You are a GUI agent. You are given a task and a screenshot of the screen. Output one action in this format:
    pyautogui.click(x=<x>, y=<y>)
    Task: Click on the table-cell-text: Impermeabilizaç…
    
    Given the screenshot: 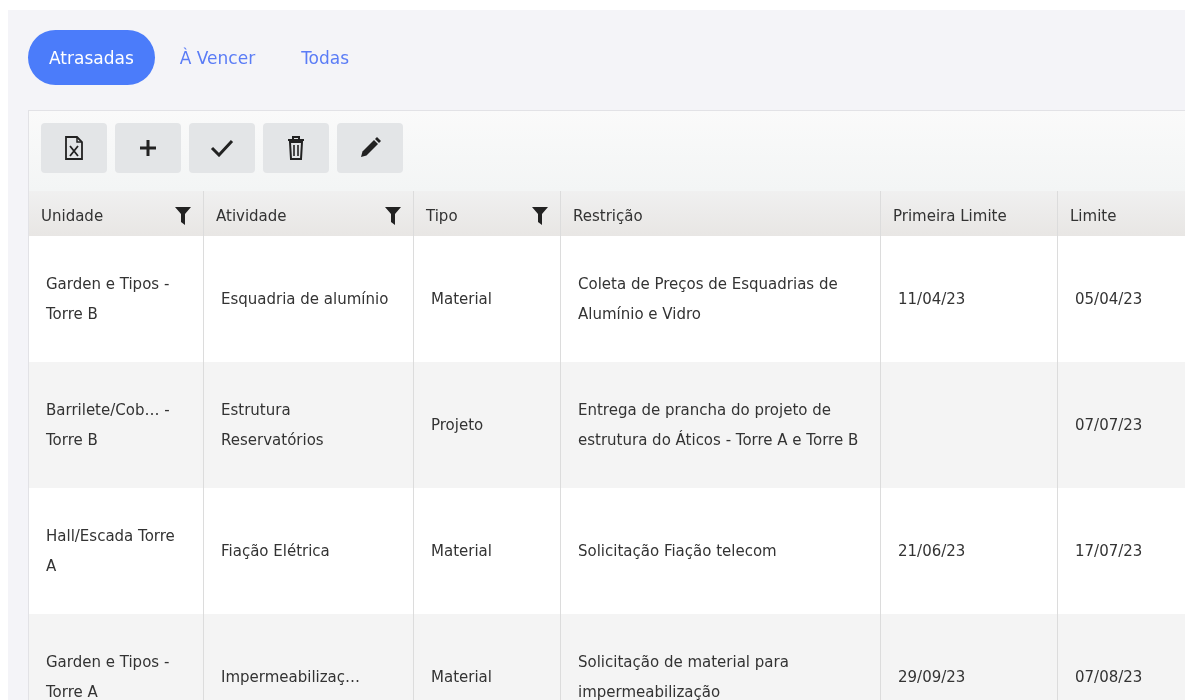 What is the action you would take?
    pyautogui.click(x=291, y=677)
    